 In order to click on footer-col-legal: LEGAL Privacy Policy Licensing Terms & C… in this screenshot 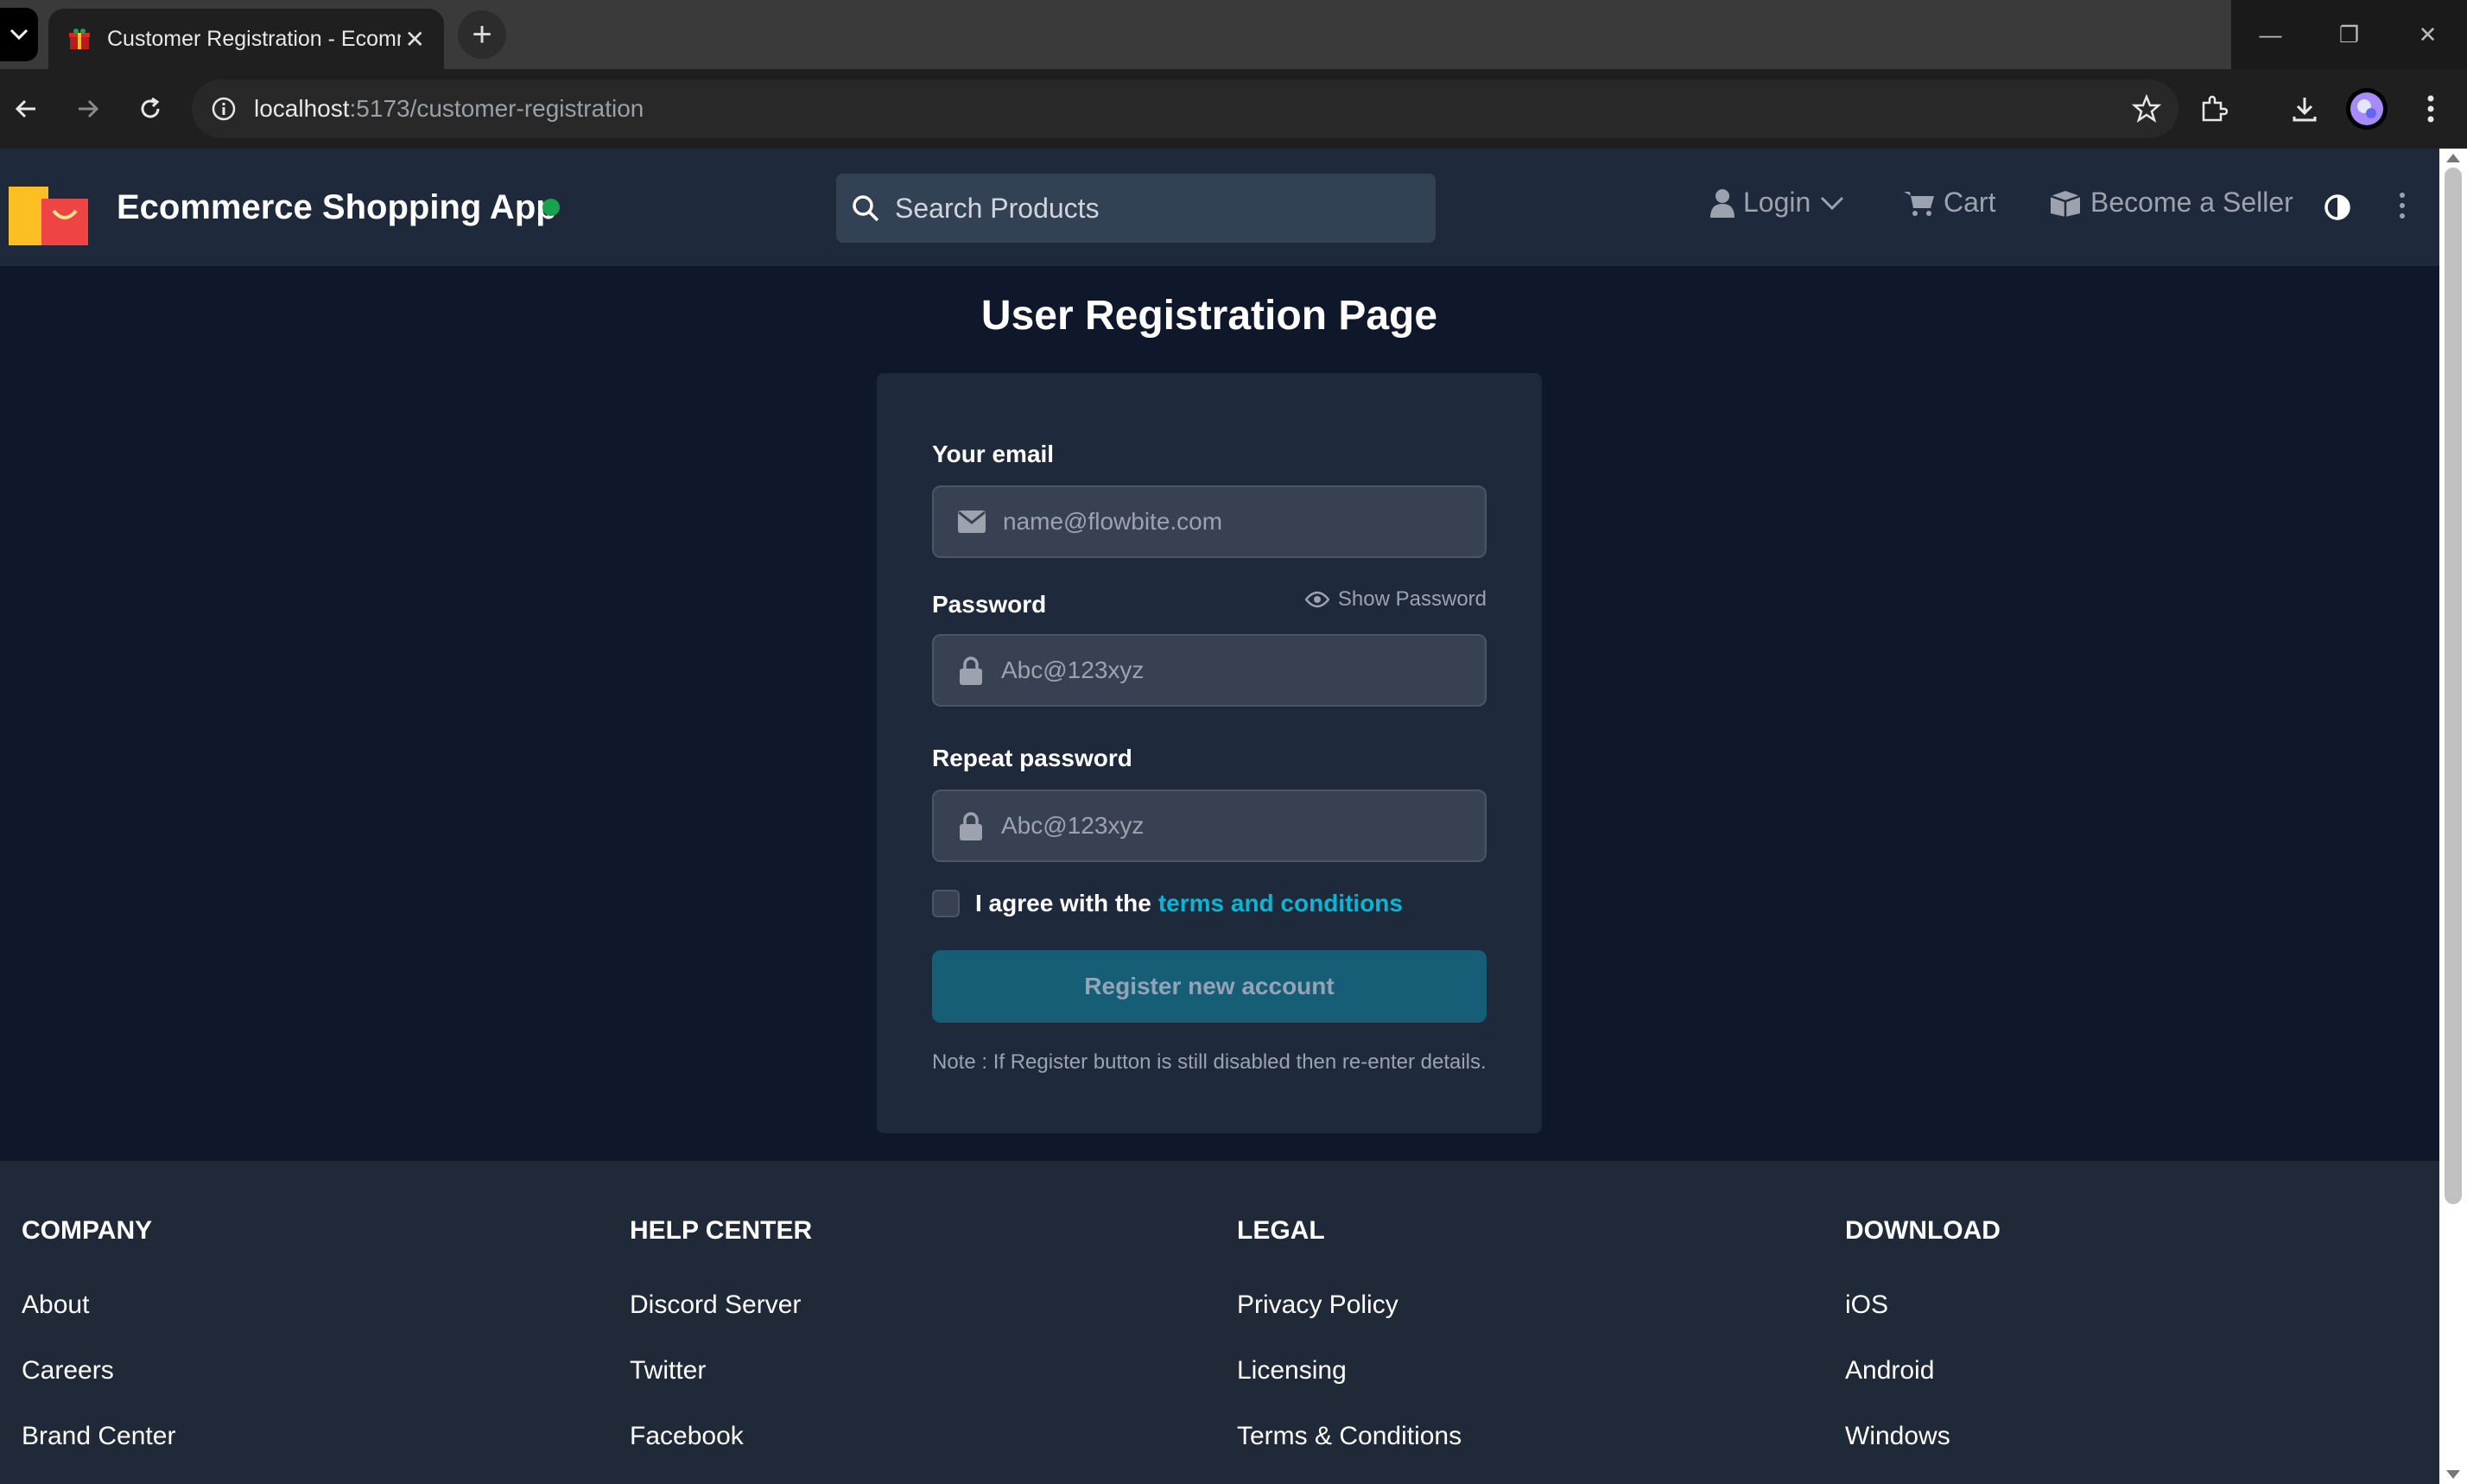, I will do `click(1349, 1350)`.